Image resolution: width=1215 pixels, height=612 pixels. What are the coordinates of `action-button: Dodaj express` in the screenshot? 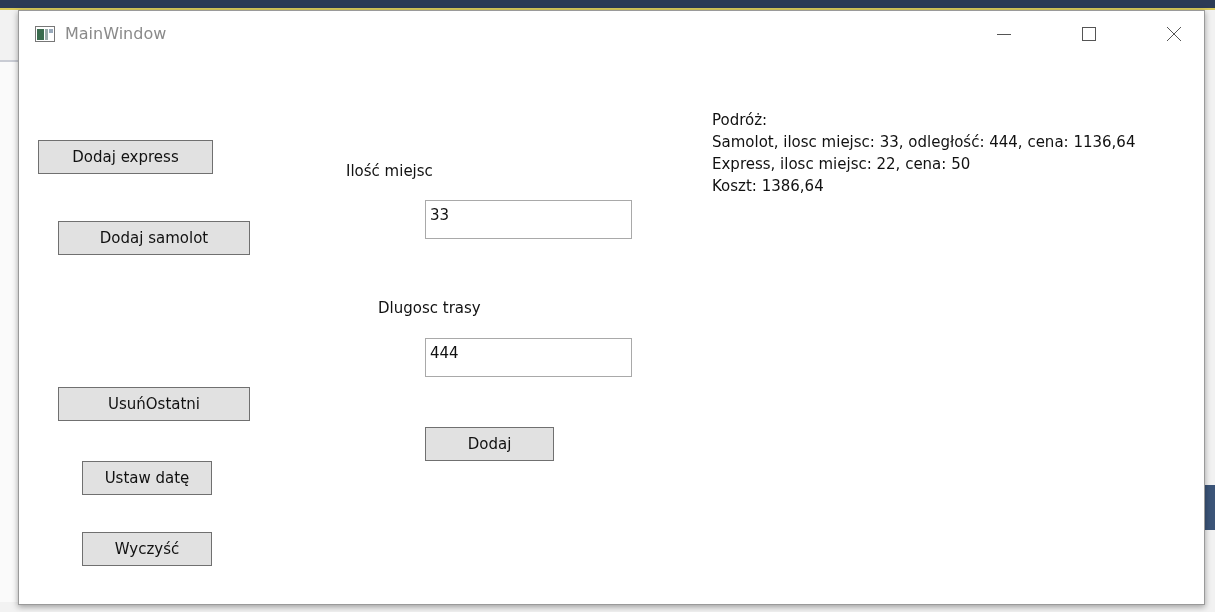 It's located at (125, 157).